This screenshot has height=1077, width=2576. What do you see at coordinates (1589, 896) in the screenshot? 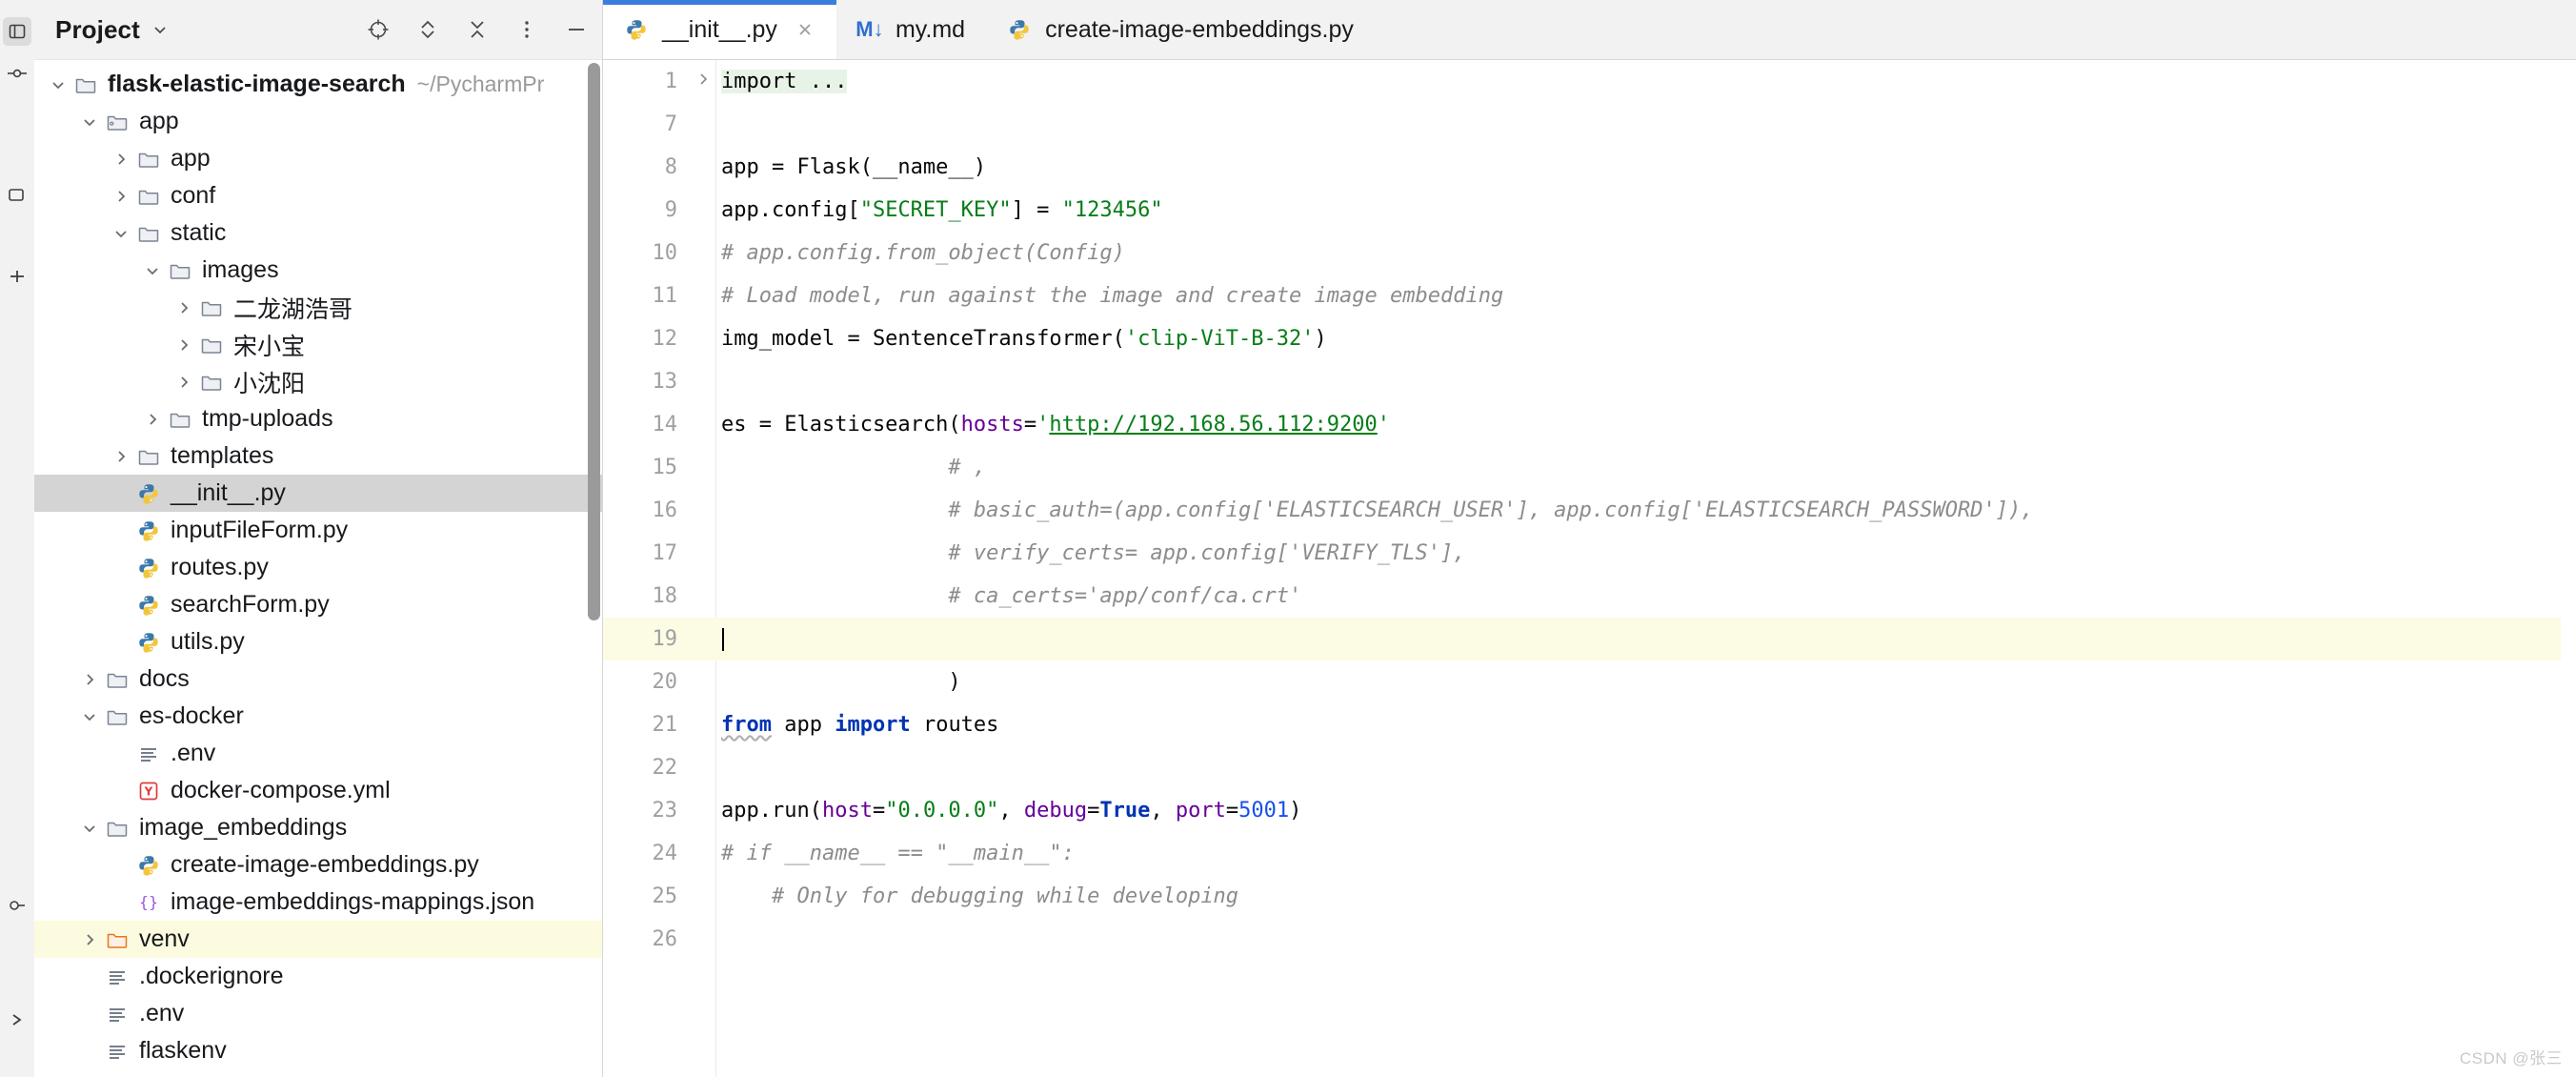
I see `code-line: 25 # Only for debugging while developing` at bounding box center [1589, 896].